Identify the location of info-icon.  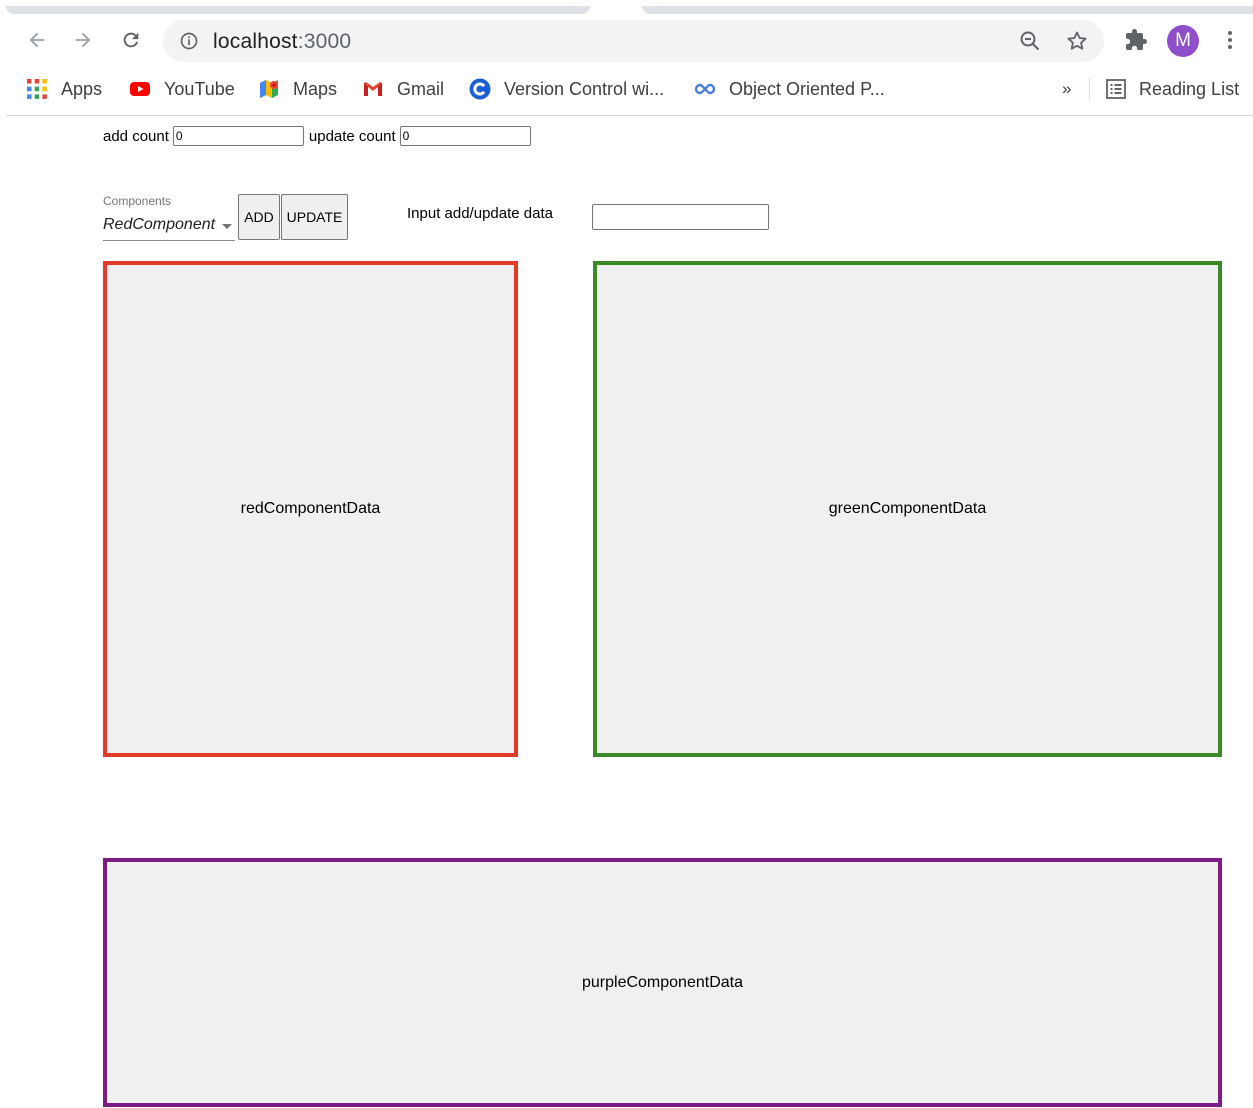
(189, 41).